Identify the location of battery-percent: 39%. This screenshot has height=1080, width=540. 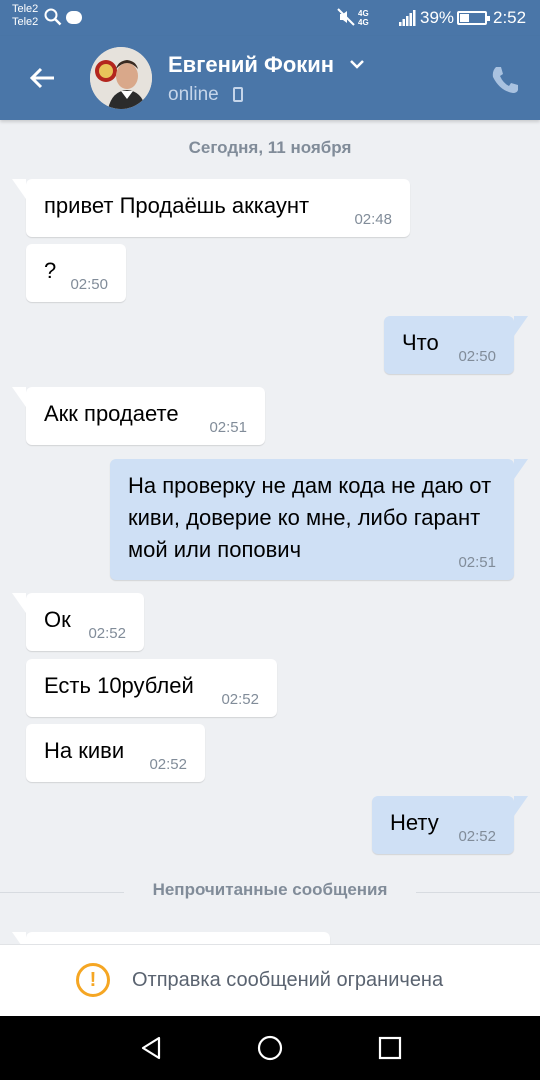
(437, 17).